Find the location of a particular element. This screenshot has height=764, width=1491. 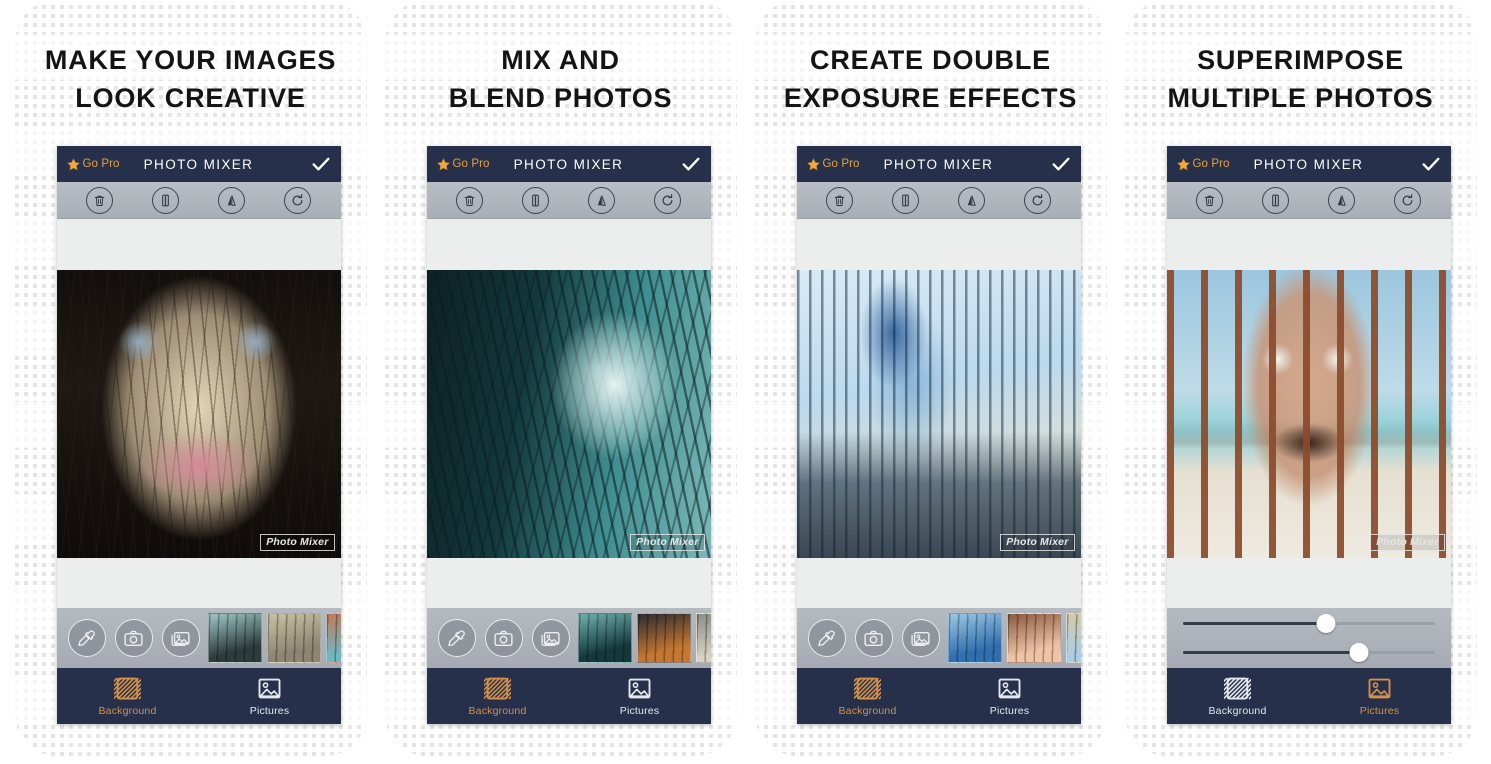

flip-vertical-icon is located at coordinates (1275, 200).